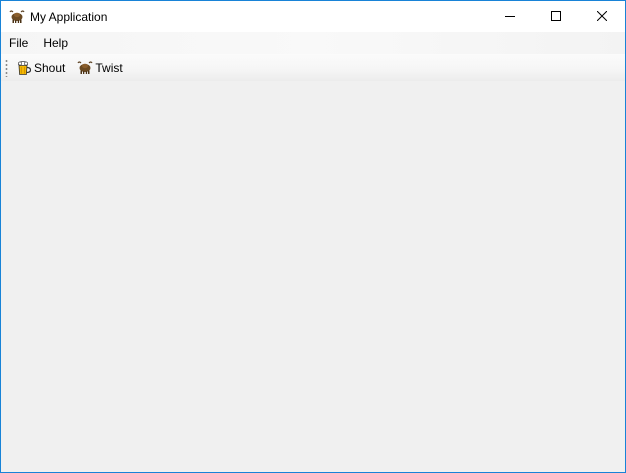 The width and height of the screenshot is (626, 473). I want to click on shout-button: Shout, so click(41, 68).